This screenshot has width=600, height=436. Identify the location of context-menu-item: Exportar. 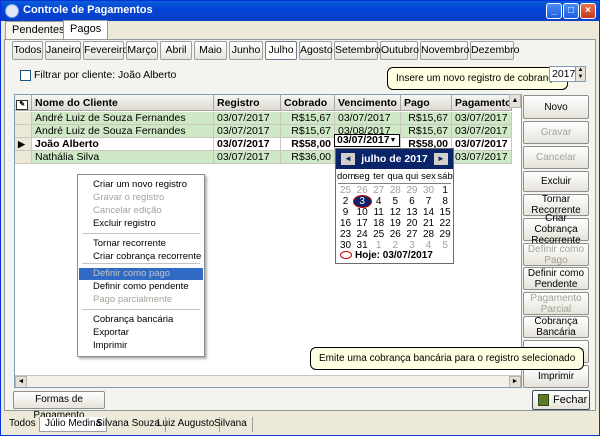
(141, 333).